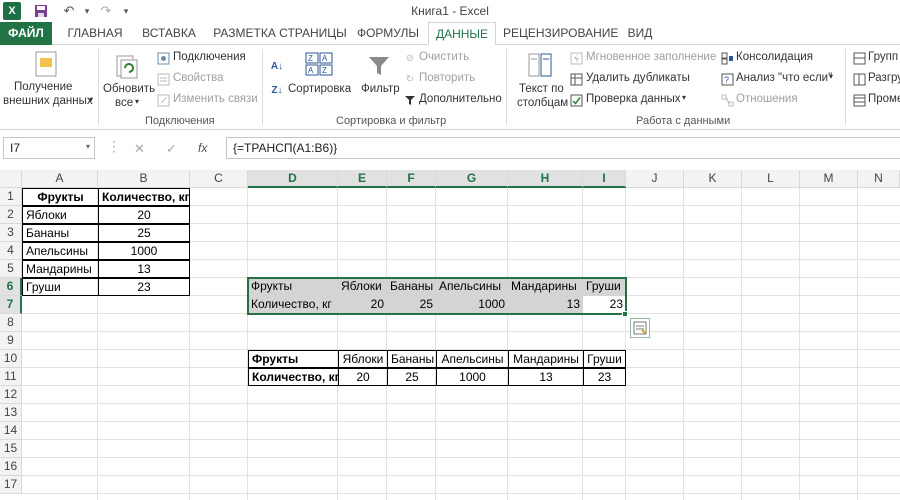 Image resolution: width=900 pixels, height=500 pixels. What do you see at coordinates (129, 89) in the screenshot?
I see `refresh-all-label-1: Обновить` at bounding box center [129, 89].